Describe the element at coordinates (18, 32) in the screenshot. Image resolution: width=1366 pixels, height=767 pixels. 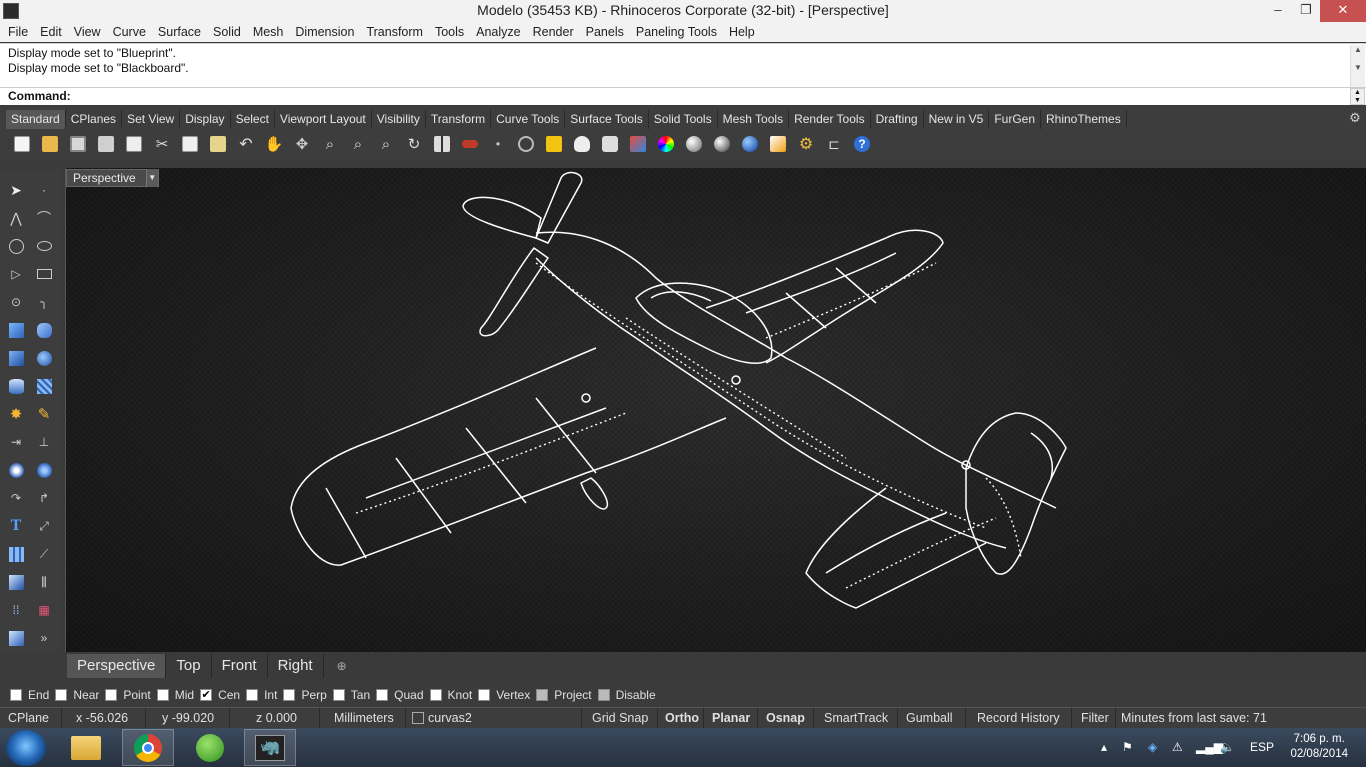
I see `menu-file: File` at that location.